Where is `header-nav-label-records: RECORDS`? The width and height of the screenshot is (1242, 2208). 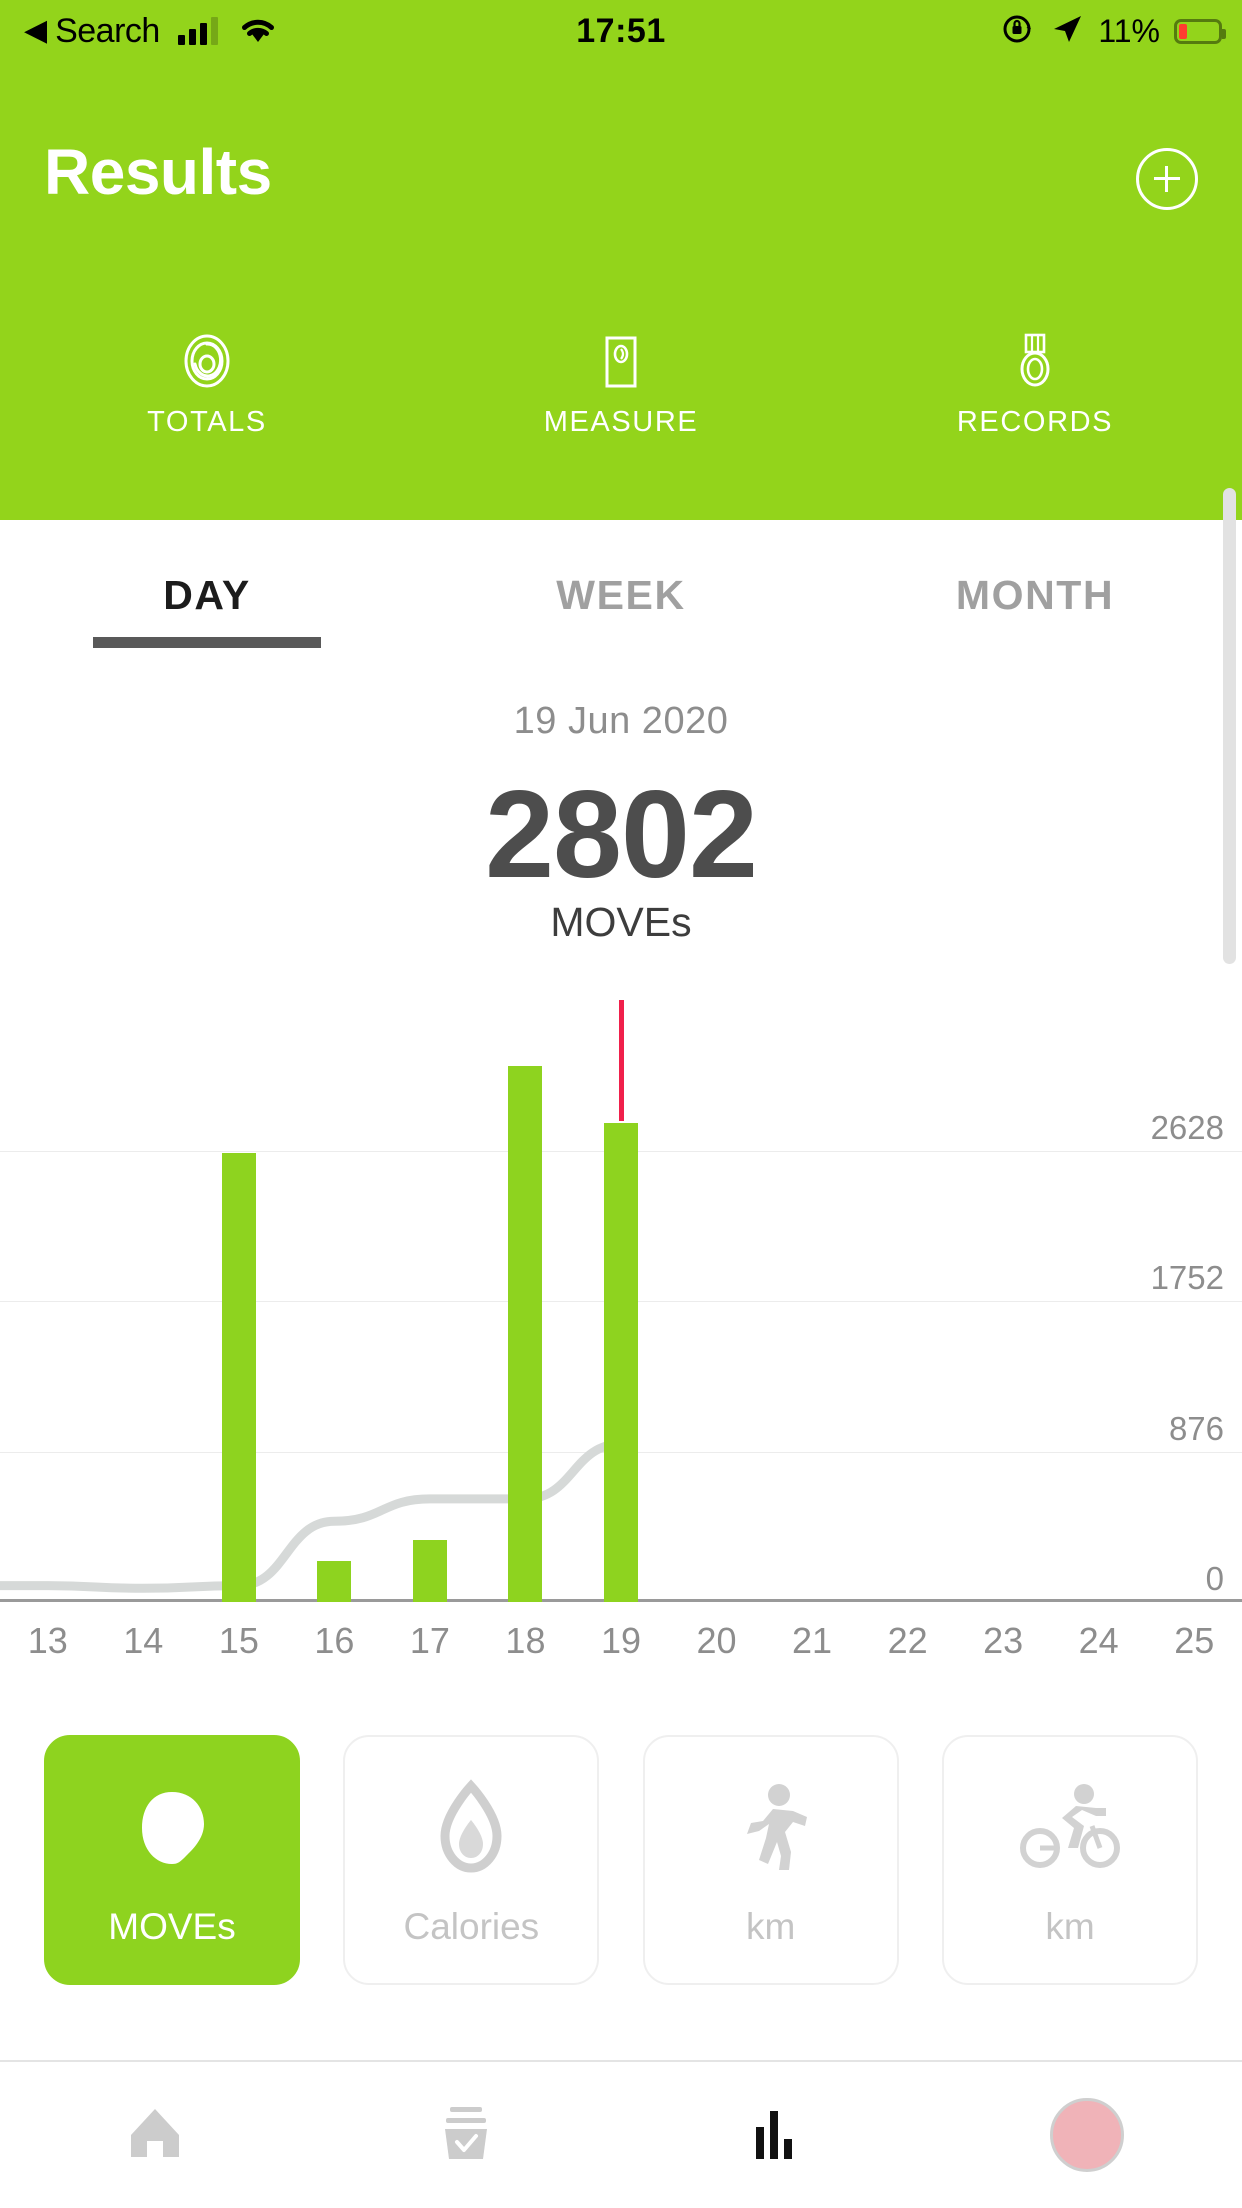 header-nav-label-records: RECORDS is located at coordinates (1035, 422).